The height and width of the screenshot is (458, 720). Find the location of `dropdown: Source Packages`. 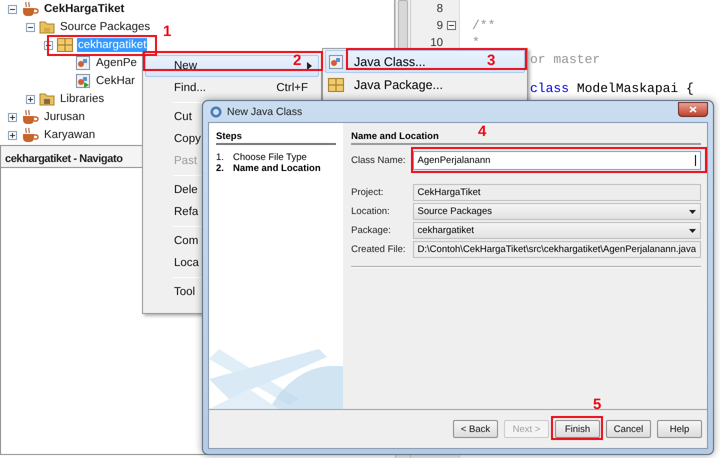

dropdown: Source Packages is located at coordinates (556, 211).